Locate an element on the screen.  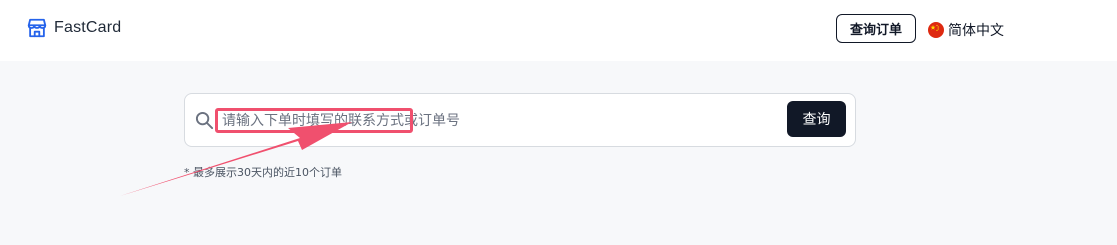
brand-name: FastCard is located at coordinates (88, 27).